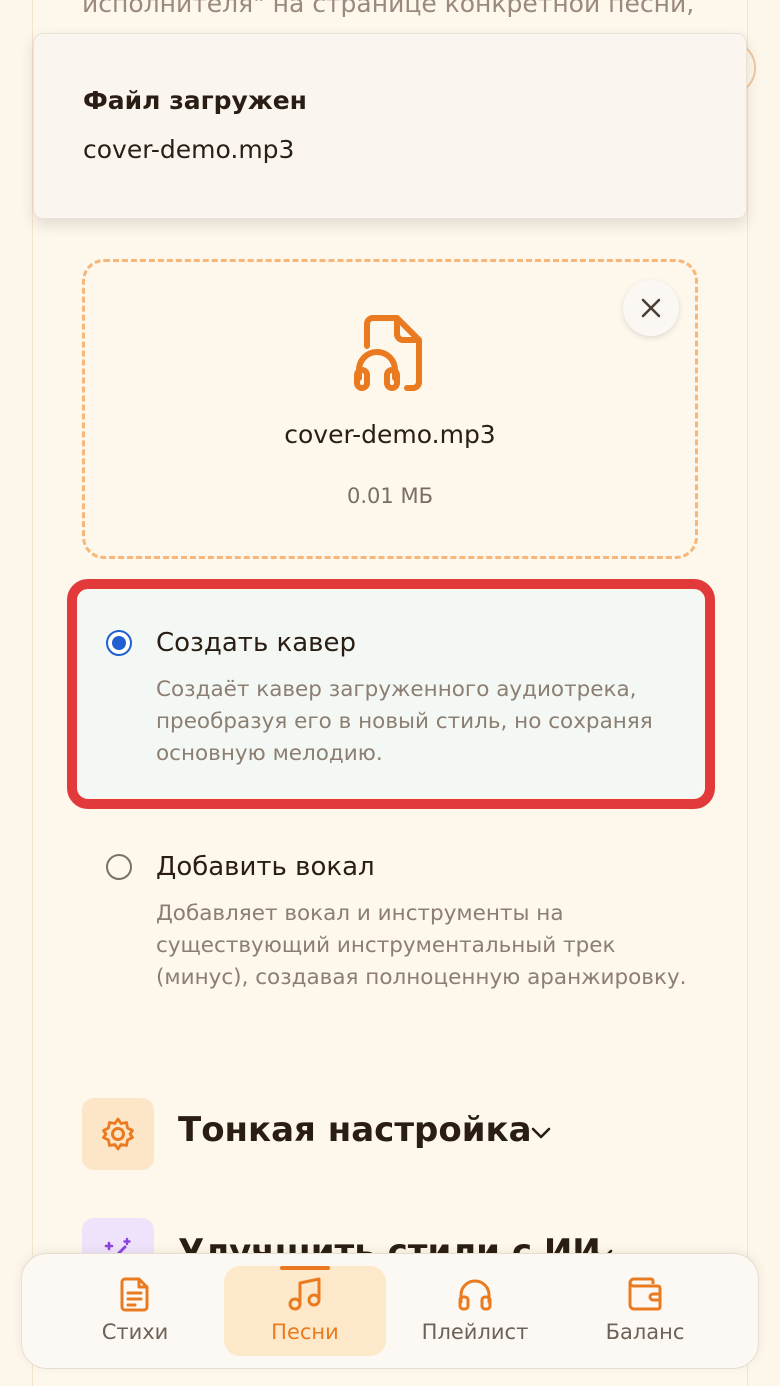 This screenshot has height=1386, width=780. Describe the element at coordinates (135, 1332) in the screenshot. I see `nav-label: Стихи` at that location.